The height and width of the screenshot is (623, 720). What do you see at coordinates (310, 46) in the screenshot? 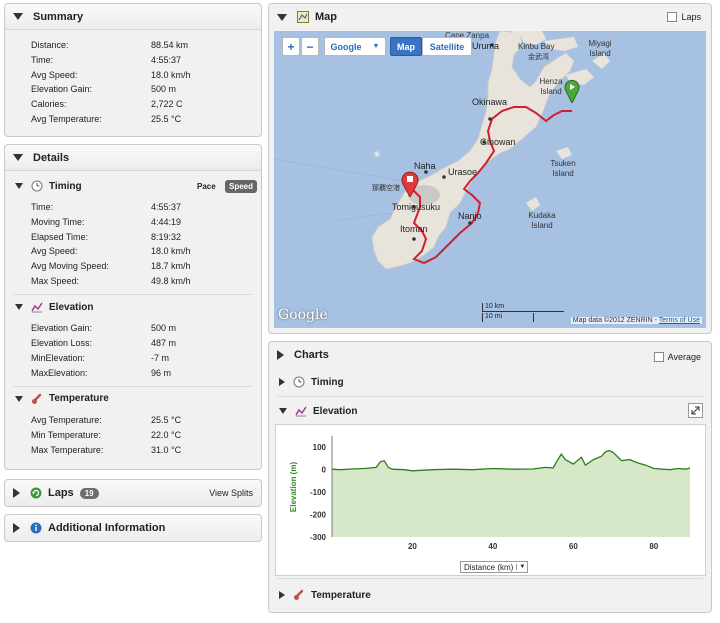
I see `zoom-out-button: −` at bounding box center [310, 46].